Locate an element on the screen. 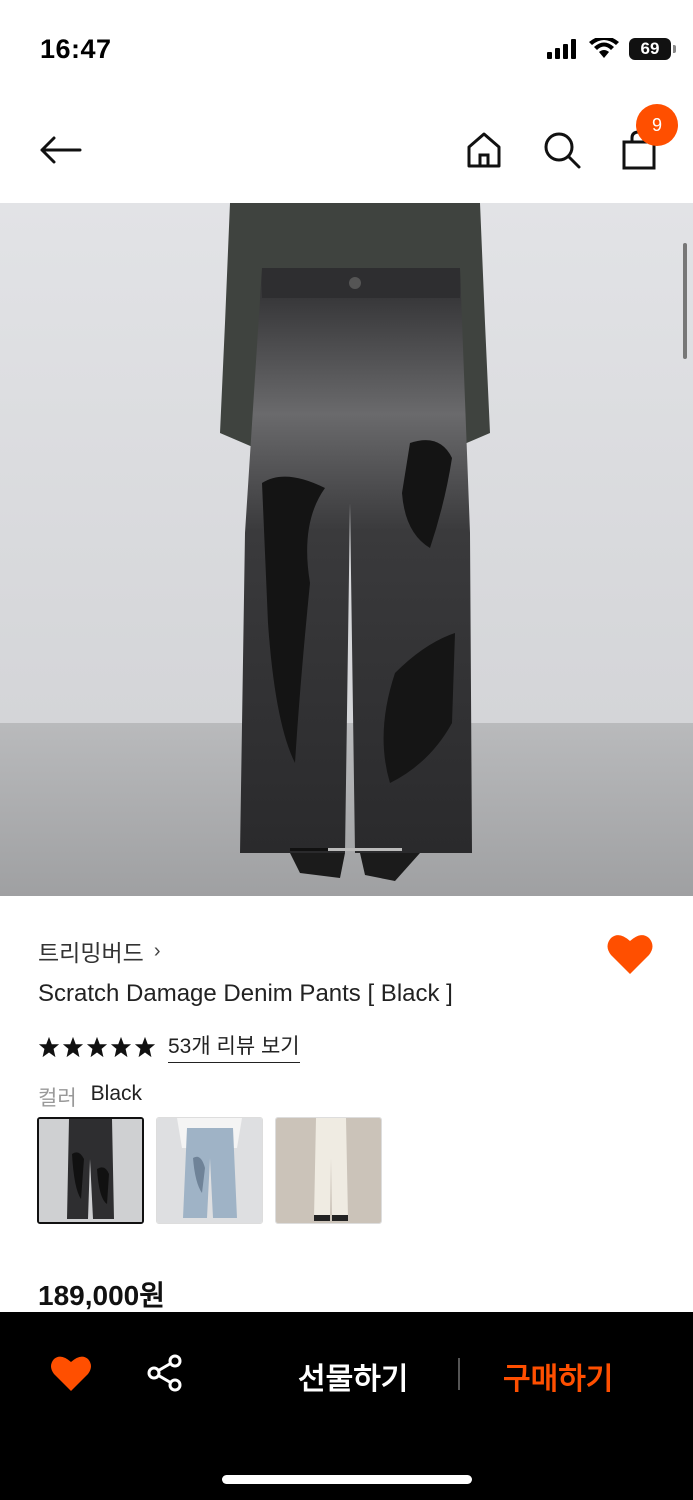 The width and height of the screenshot is (693, 1500). status-bar: 16:47 69 is located at coordinates (346, 50).